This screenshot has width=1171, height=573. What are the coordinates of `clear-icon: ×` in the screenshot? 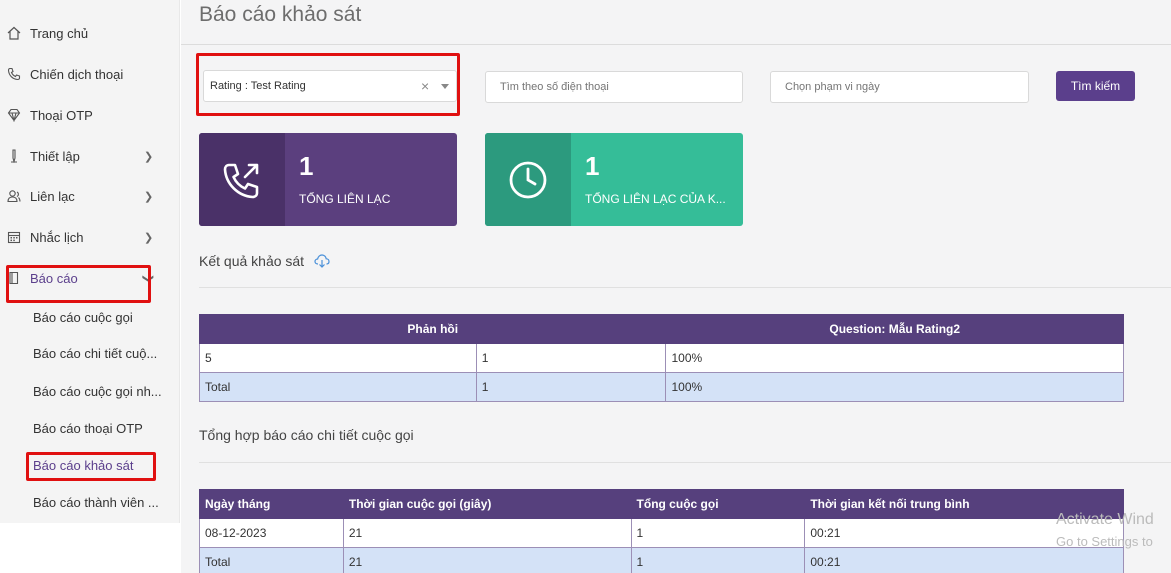 It's located at (425, 86).